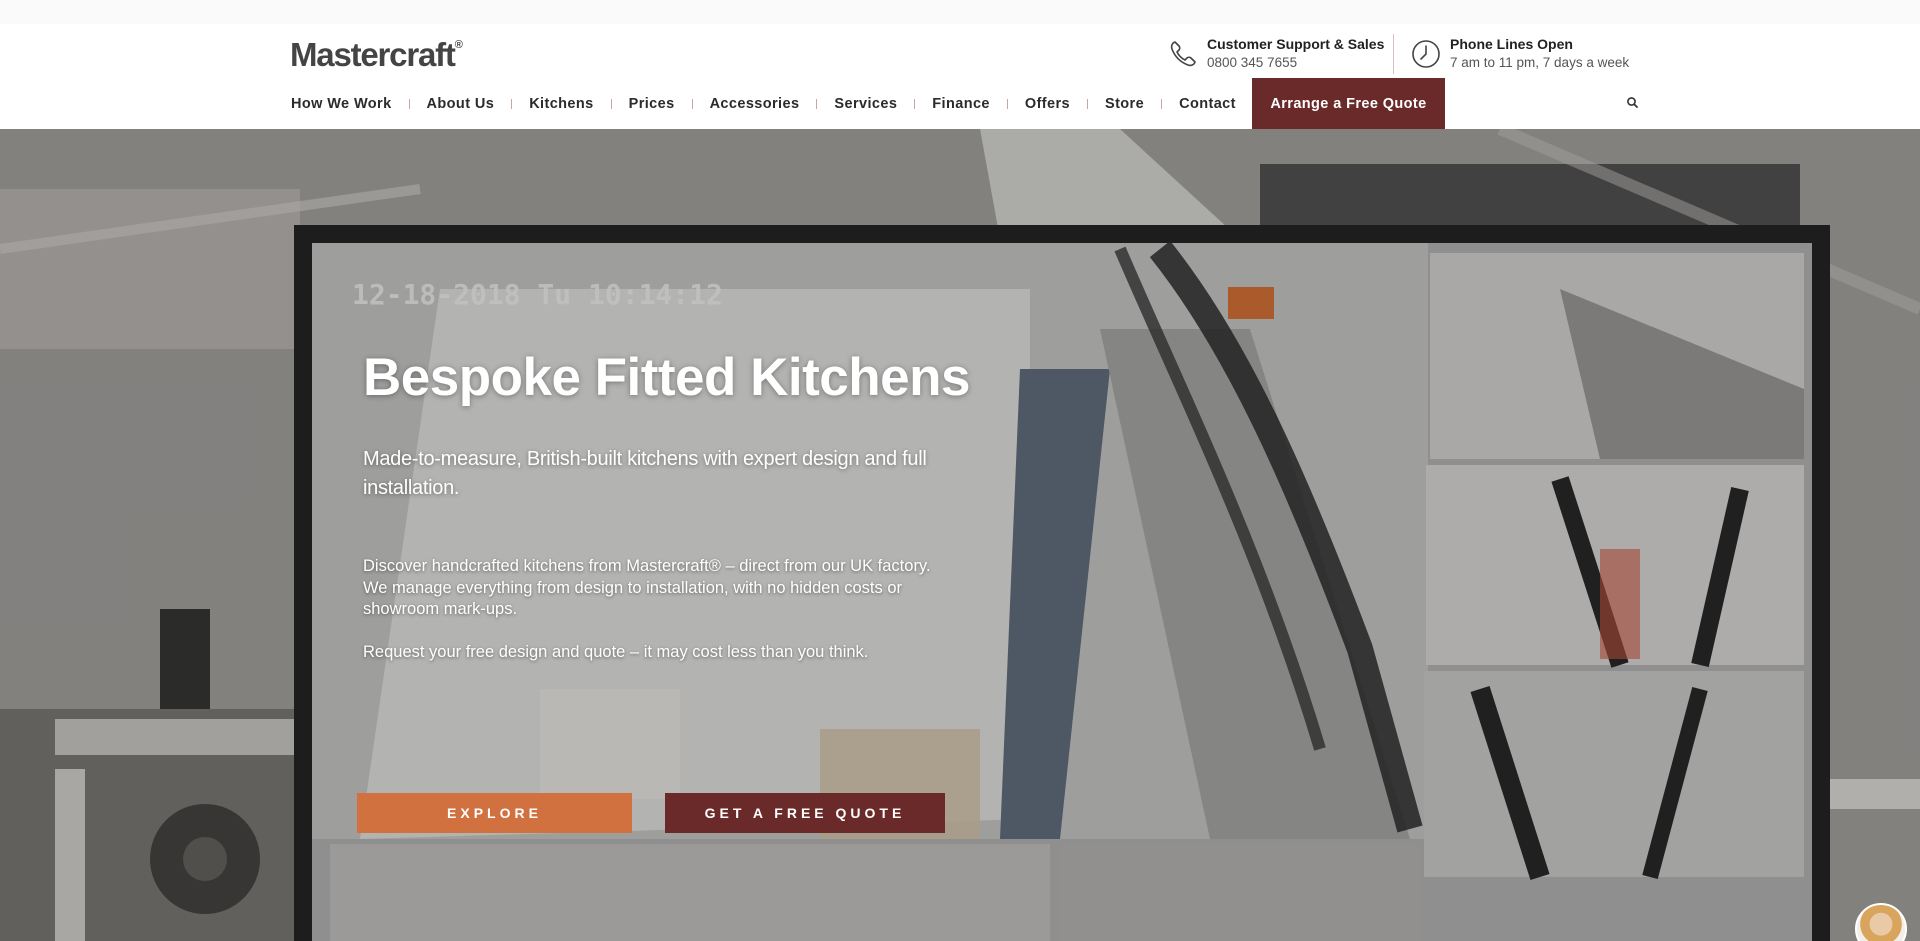 This screenshot has height=941, width=1920. Describe the element at coordinates (1540, 62) in the screenshot. I see `hours-value: 7 am to 11 pm, 7 days a week` at that location.